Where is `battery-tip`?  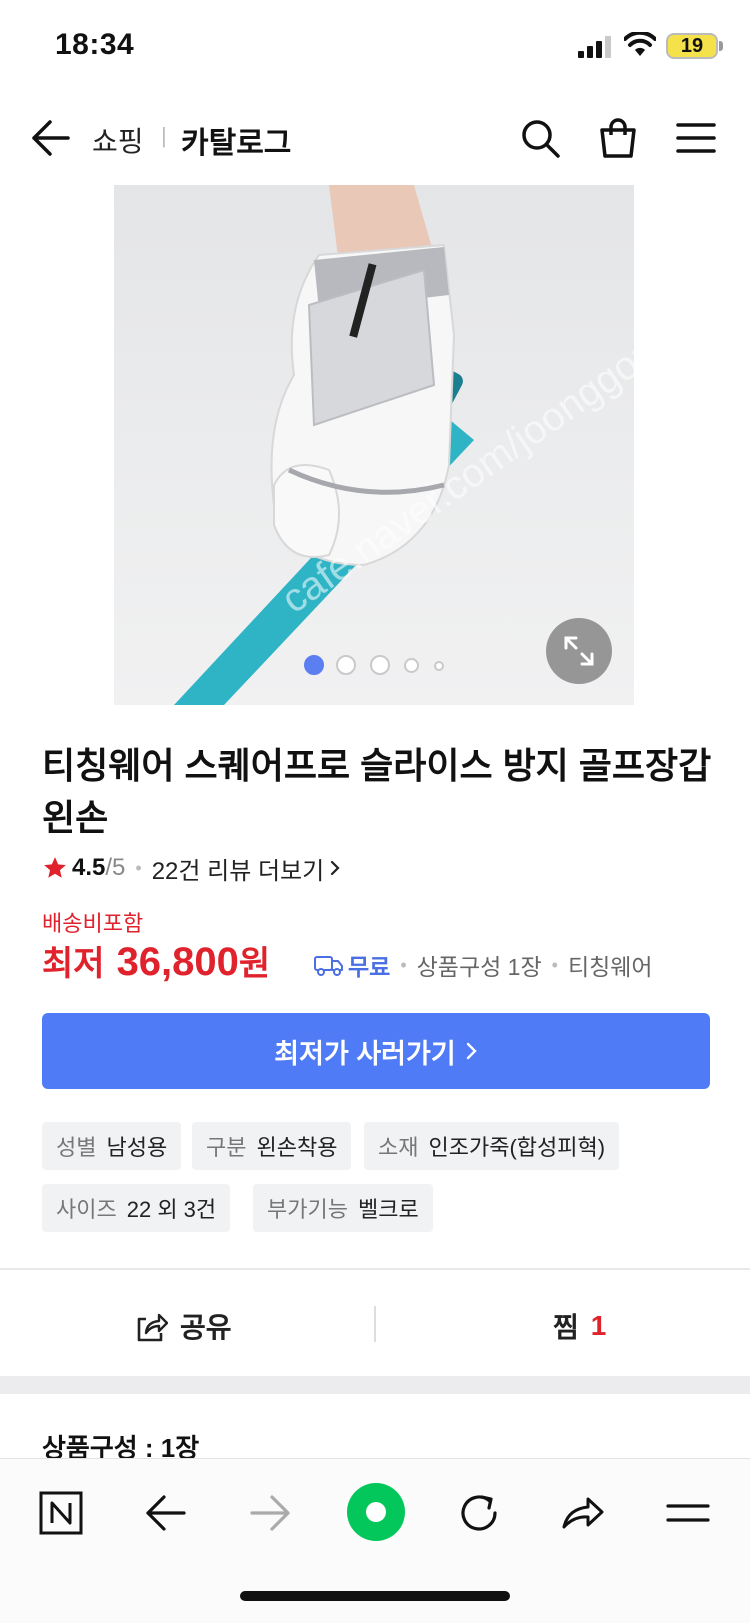 battery-tip is located at coordinates (721, 46).